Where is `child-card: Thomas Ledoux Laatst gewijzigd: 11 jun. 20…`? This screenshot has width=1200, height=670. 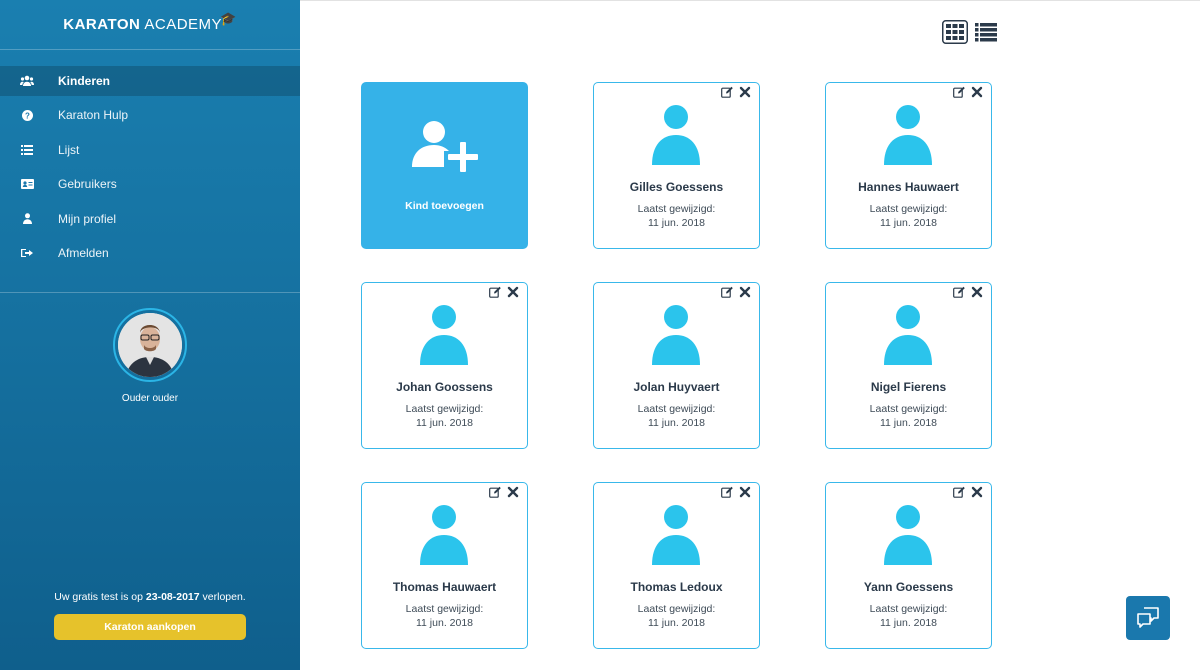
child-card: Thomas Ledoux Laatst gewijzigd: 11 jun. 20… is located at coordinates (676, 565).